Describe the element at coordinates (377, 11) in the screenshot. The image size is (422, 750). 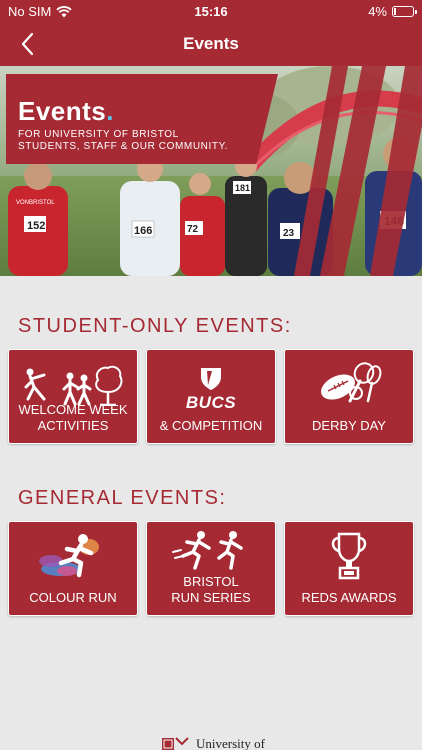
I see `battery-percent: 4%` at that location.